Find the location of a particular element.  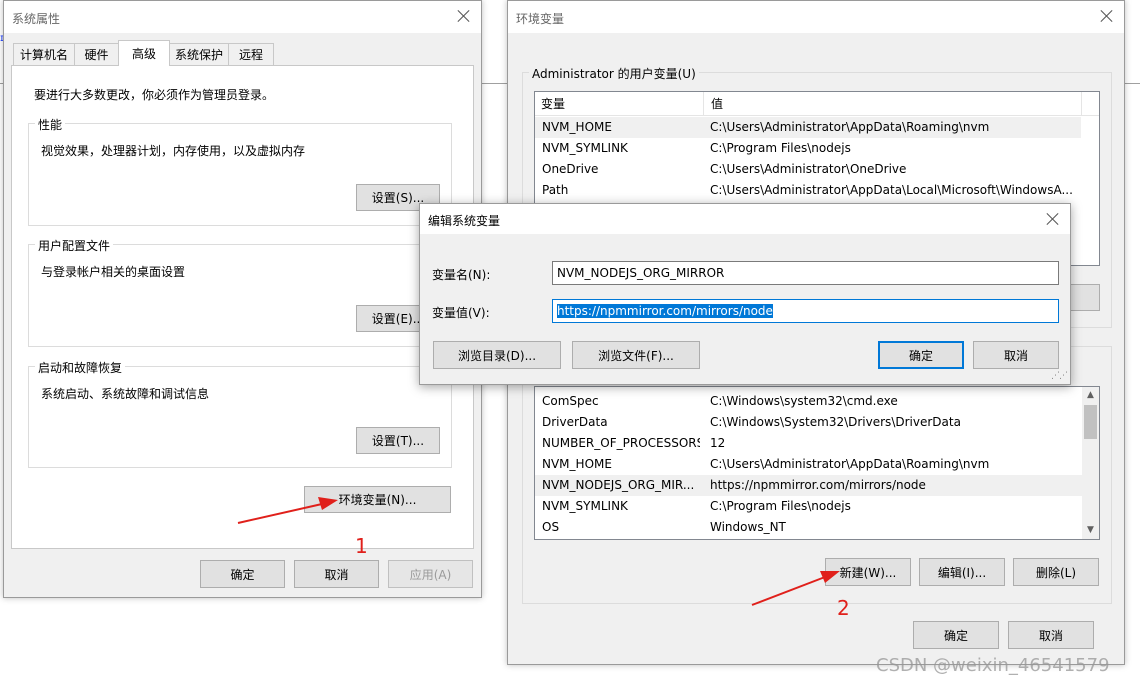

sysprops-cancel-button: 取消 is located at coordinates (336, 574).